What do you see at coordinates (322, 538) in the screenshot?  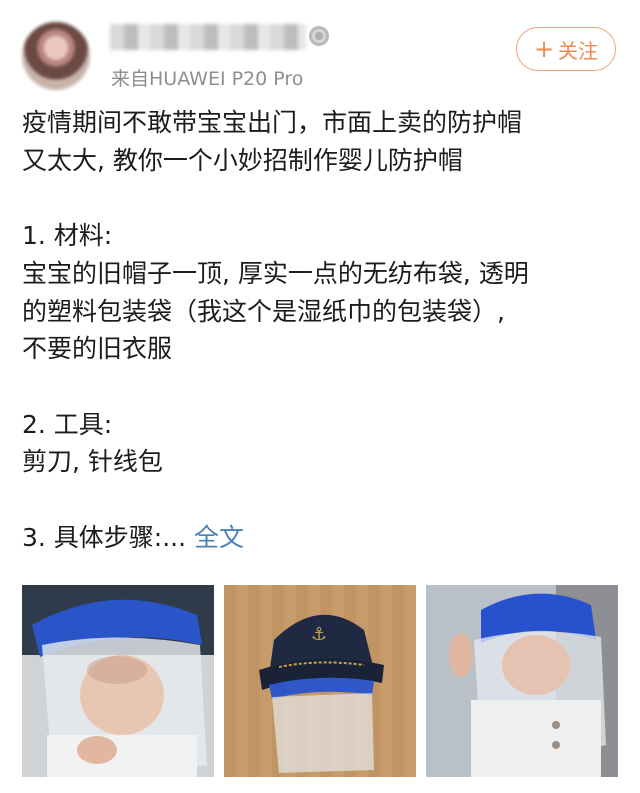 I see `post-line-last: 3. 具体步骤:... 全文` at bounding box center [322, 538].